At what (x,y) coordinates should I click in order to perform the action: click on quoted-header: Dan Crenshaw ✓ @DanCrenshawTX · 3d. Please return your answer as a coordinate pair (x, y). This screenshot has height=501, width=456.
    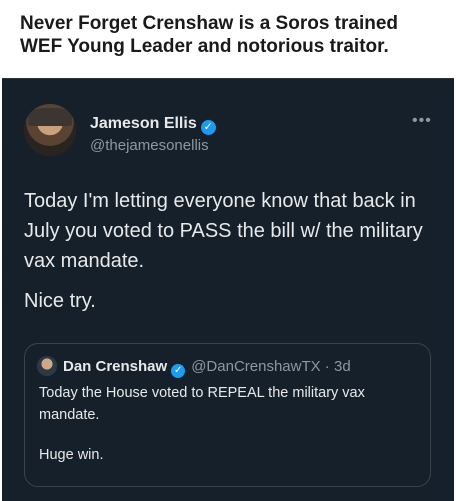
    Looking at the image, I should click on (207, 368).